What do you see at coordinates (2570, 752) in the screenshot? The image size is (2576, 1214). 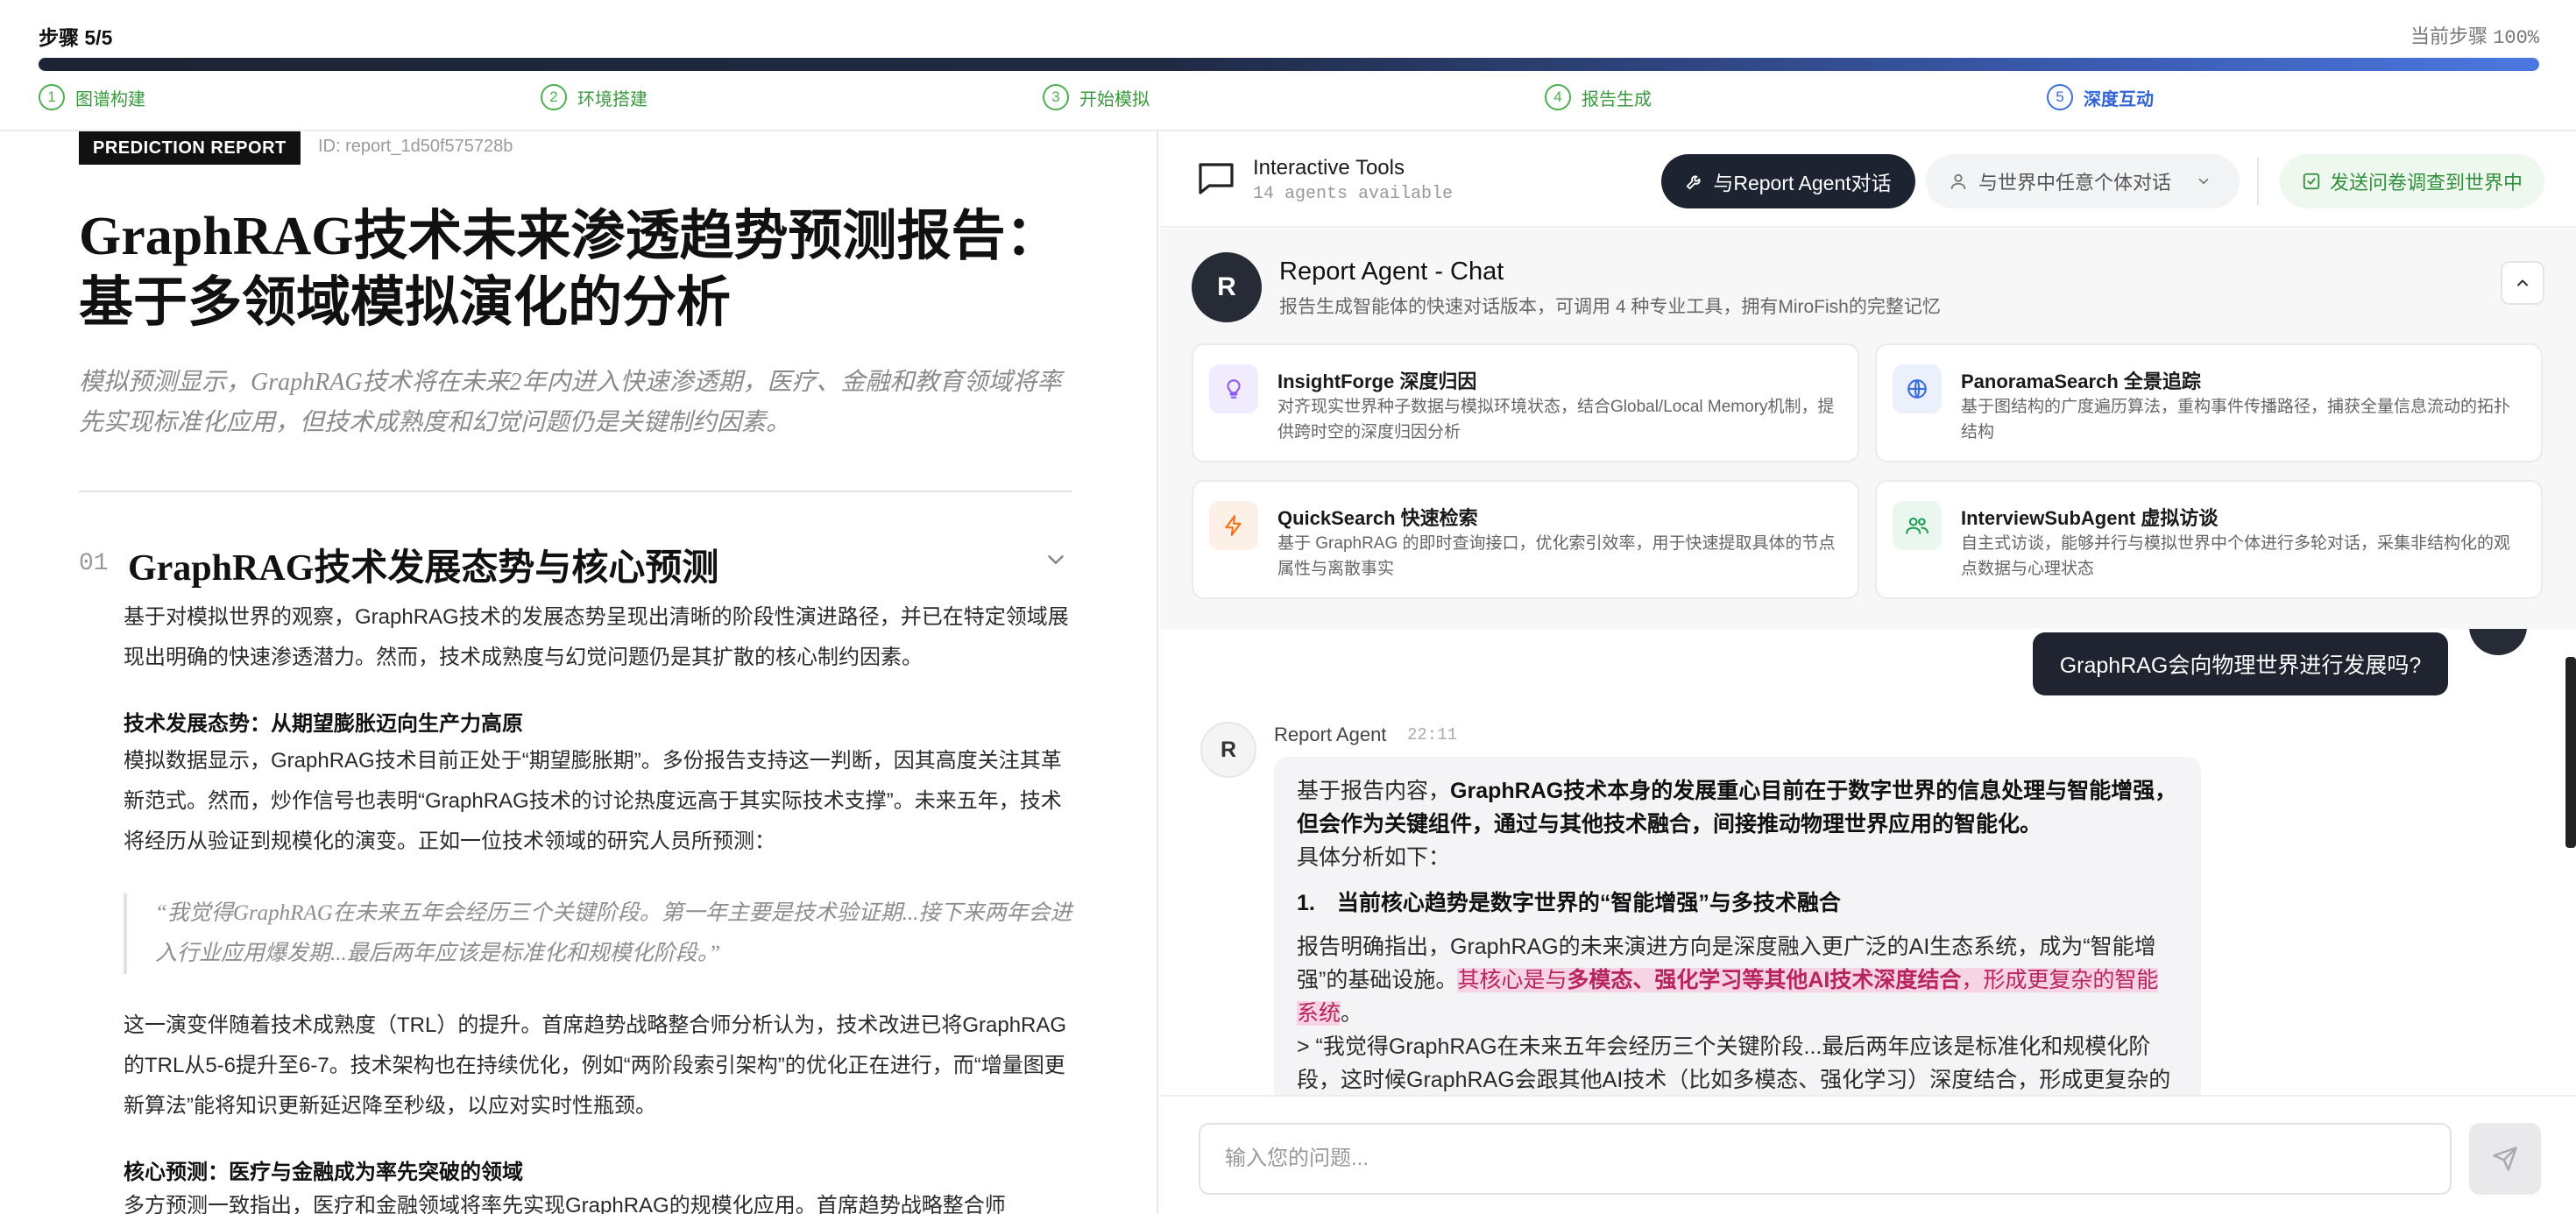 I see `scrollbar` at bounding box center [2570, 752].